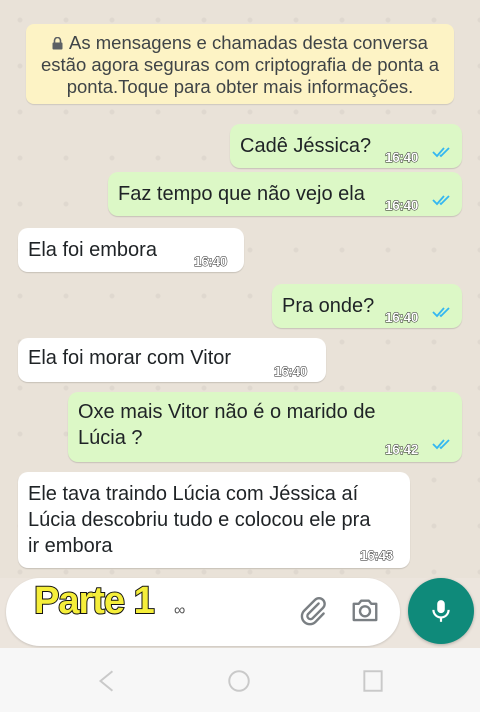 The height and width of the screenshot is (712, 480). I want to click on message-text: Pra onde?, so click(328, 306).